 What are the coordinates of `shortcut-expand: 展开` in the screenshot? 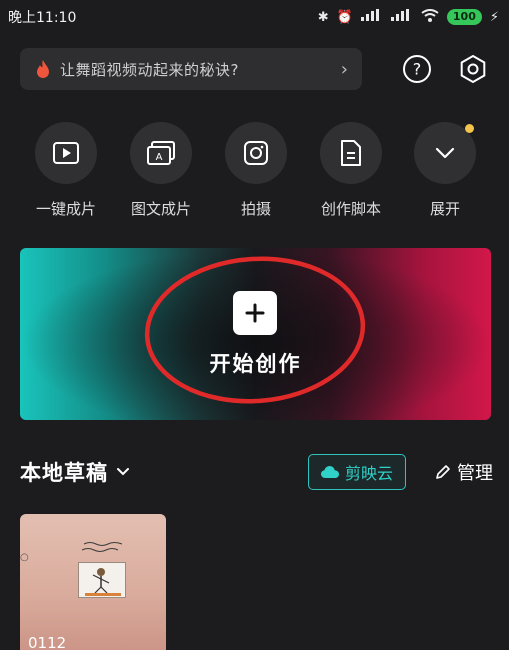 It's located at (445, 177).